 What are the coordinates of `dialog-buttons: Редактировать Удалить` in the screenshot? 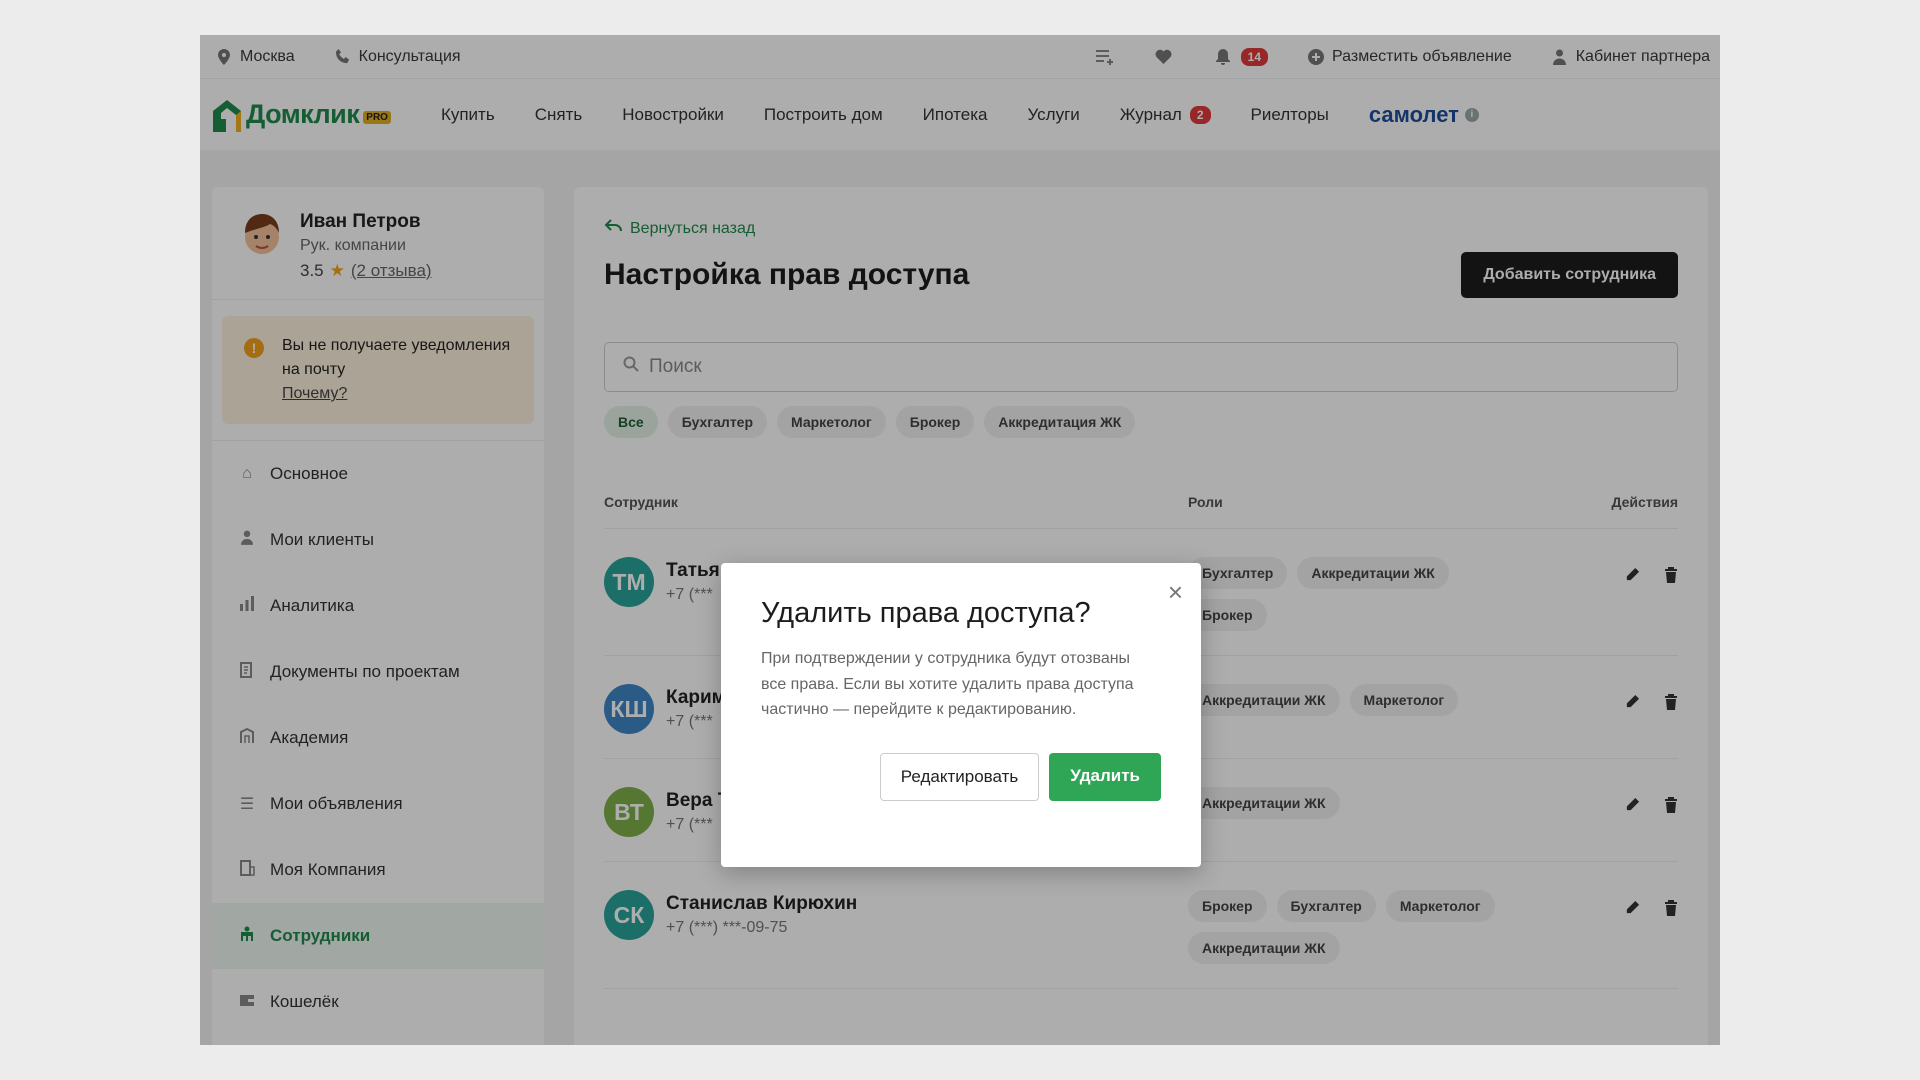 It's located at (961, 776).